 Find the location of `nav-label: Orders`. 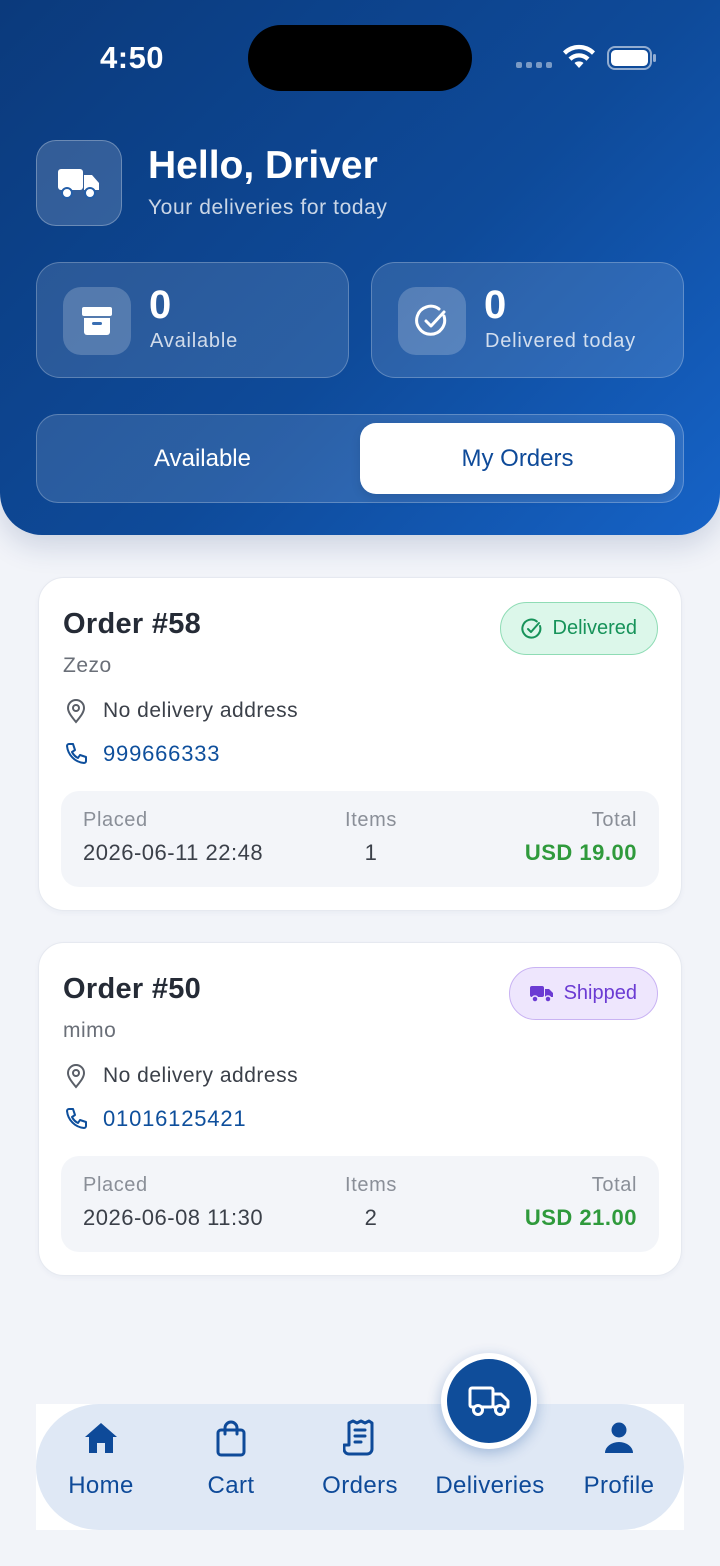

nav-label: Orders is located at coordinates (360, 1485).